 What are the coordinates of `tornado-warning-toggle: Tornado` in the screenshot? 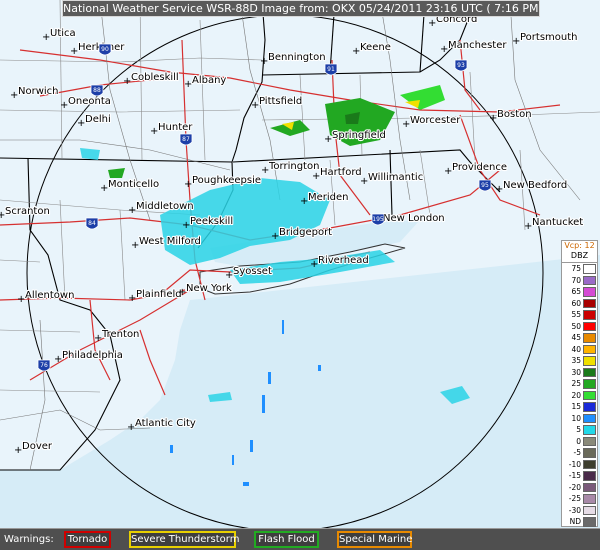 It's located at (87, 539).